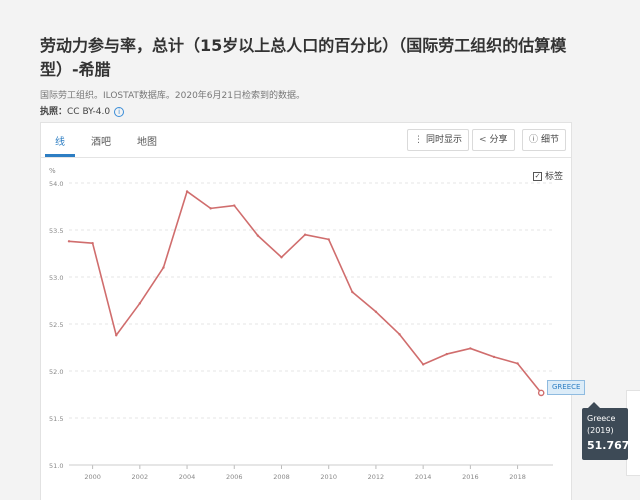  What do you see at coordinates (56, 278) in the screenshot?
I see `y-tick-label: 53.0` at bounding box center [56, 278].